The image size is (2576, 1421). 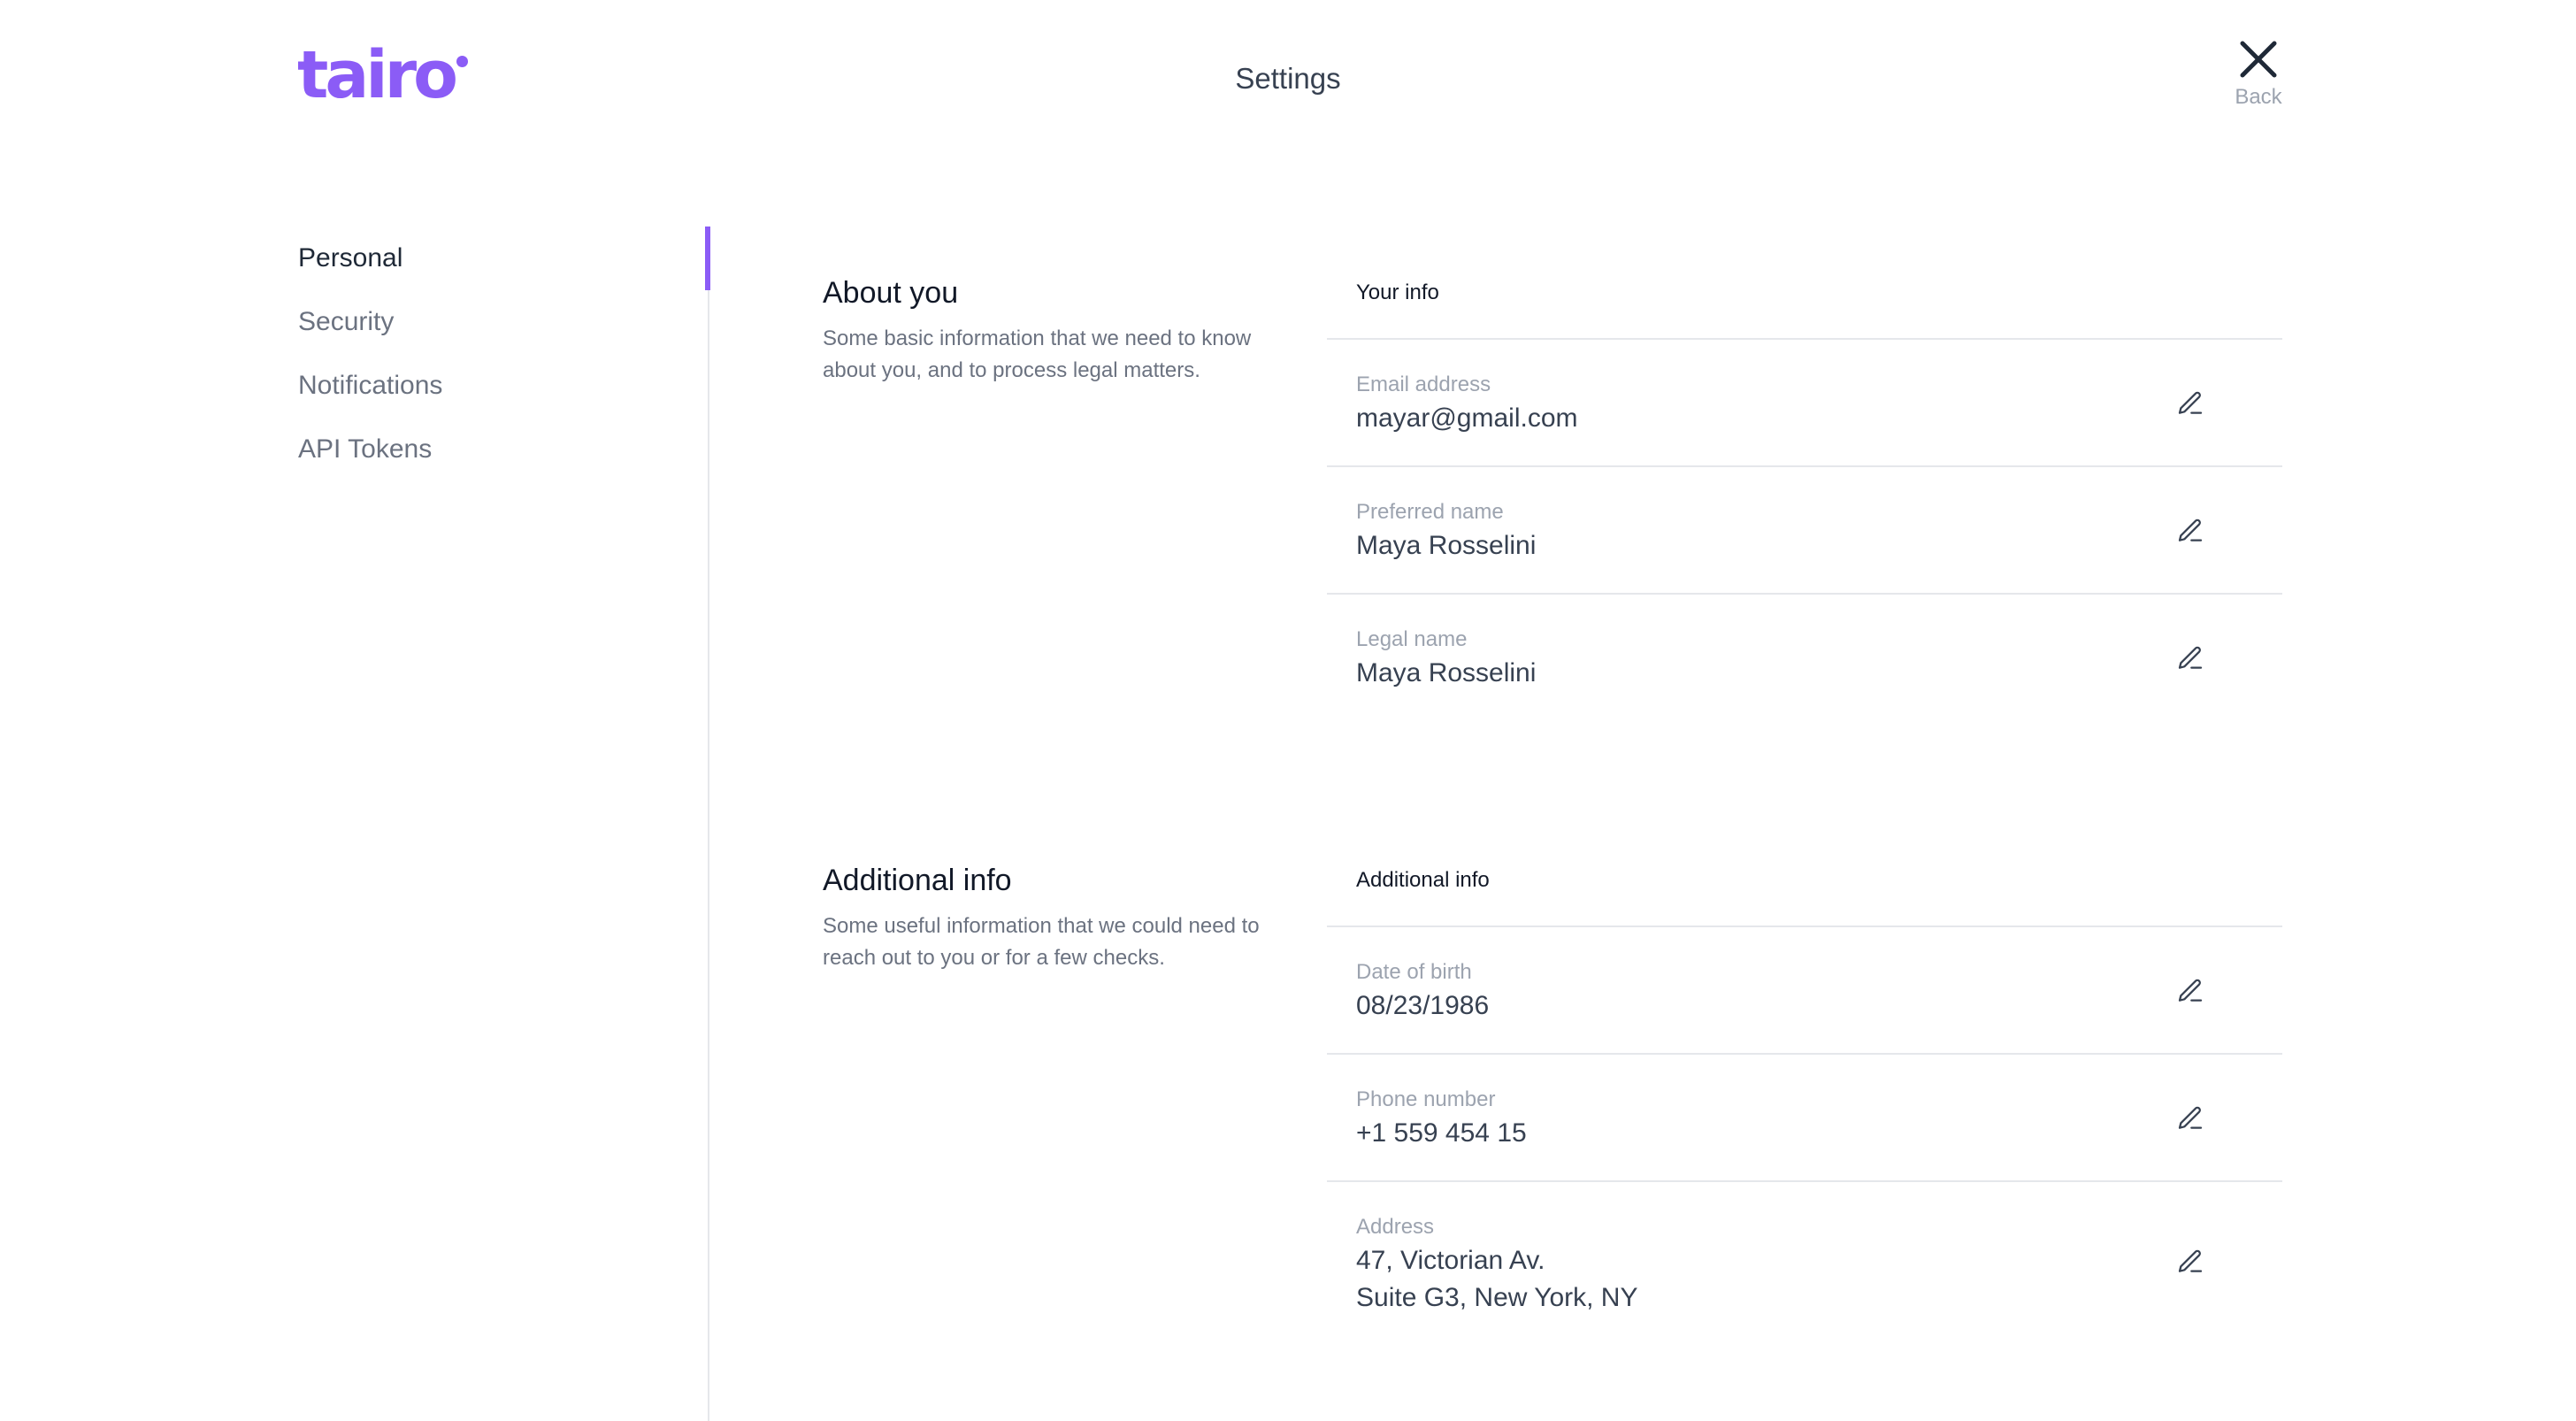 What do you see at coordinates (1450, 1260) in the screenshot?
I see `field-value-line-1: 47, Victorian Av.` at bounding box center [1450, 1260].